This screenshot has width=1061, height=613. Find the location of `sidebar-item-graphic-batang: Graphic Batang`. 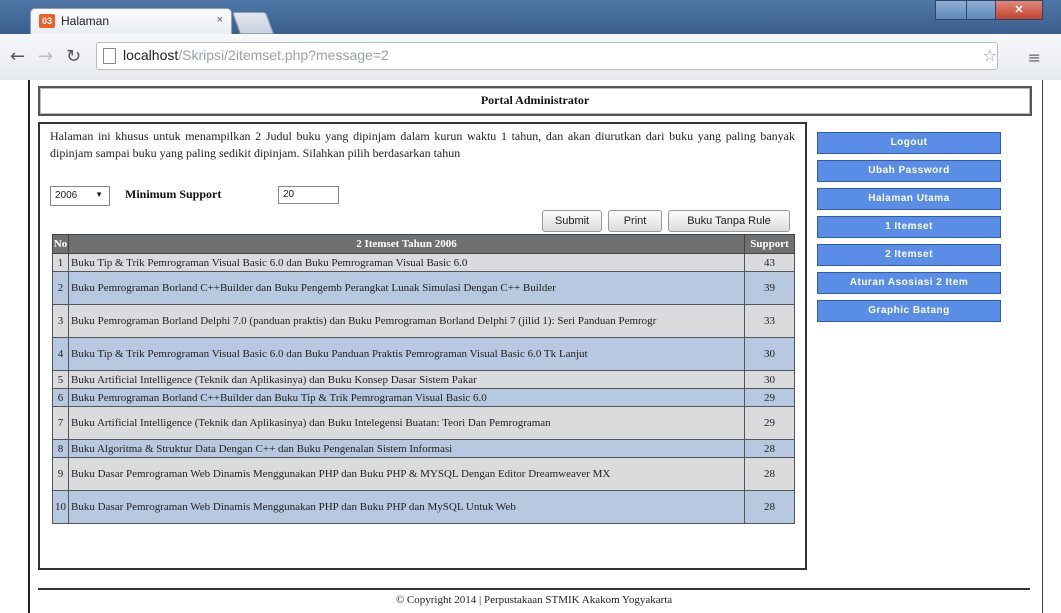

sidebar-item-graphic-batang: Graphic Batang is located at coordinates (909, 311).